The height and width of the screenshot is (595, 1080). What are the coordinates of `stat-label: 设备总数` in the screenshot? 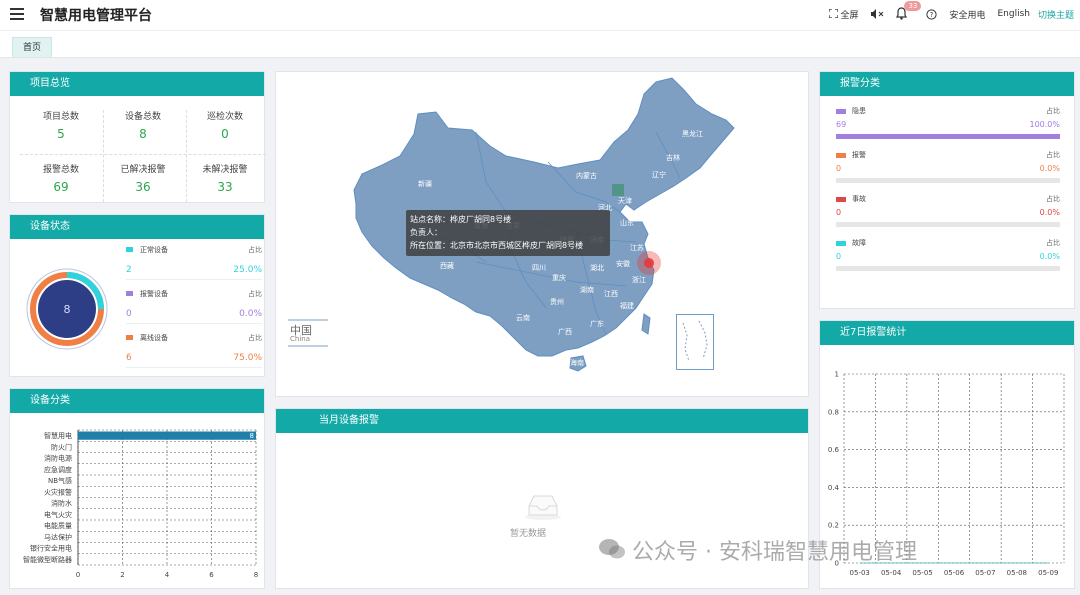 It's located at (142, 117).